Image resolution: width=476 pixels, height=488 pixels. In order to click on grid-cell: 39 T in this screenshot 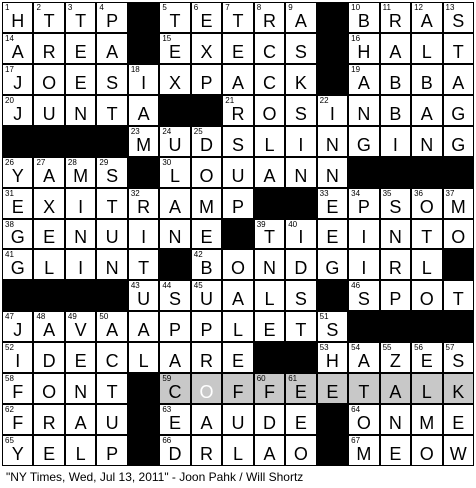, I will do `click(269, 234)`.